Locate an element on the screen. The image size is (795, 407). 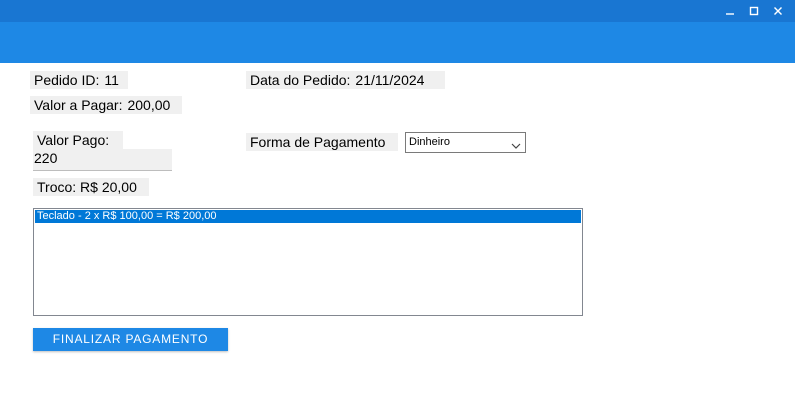
chevron-down-icon is located at coordinates (516, 147).